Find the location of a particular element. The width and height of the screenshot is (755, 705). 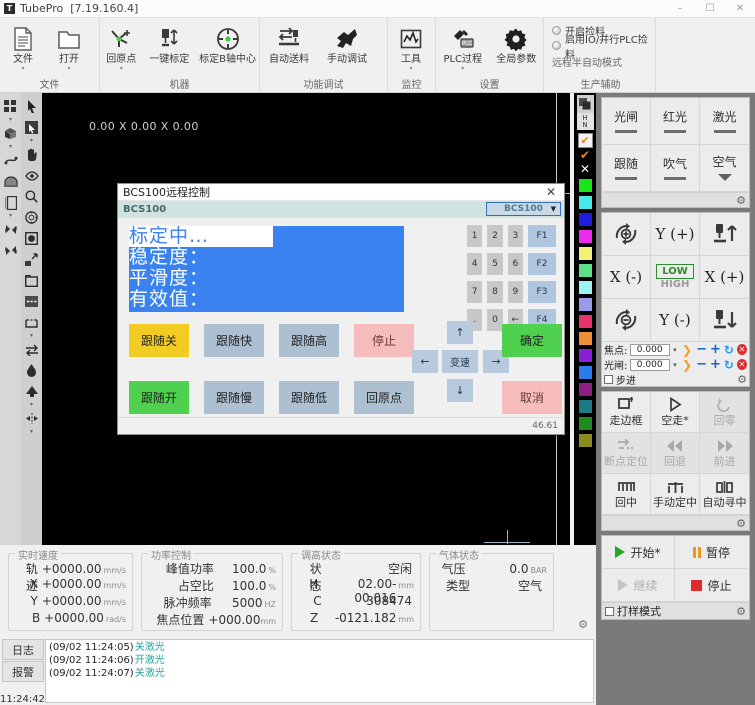

check-icon: ✔ is located at coordinates (585, 155).